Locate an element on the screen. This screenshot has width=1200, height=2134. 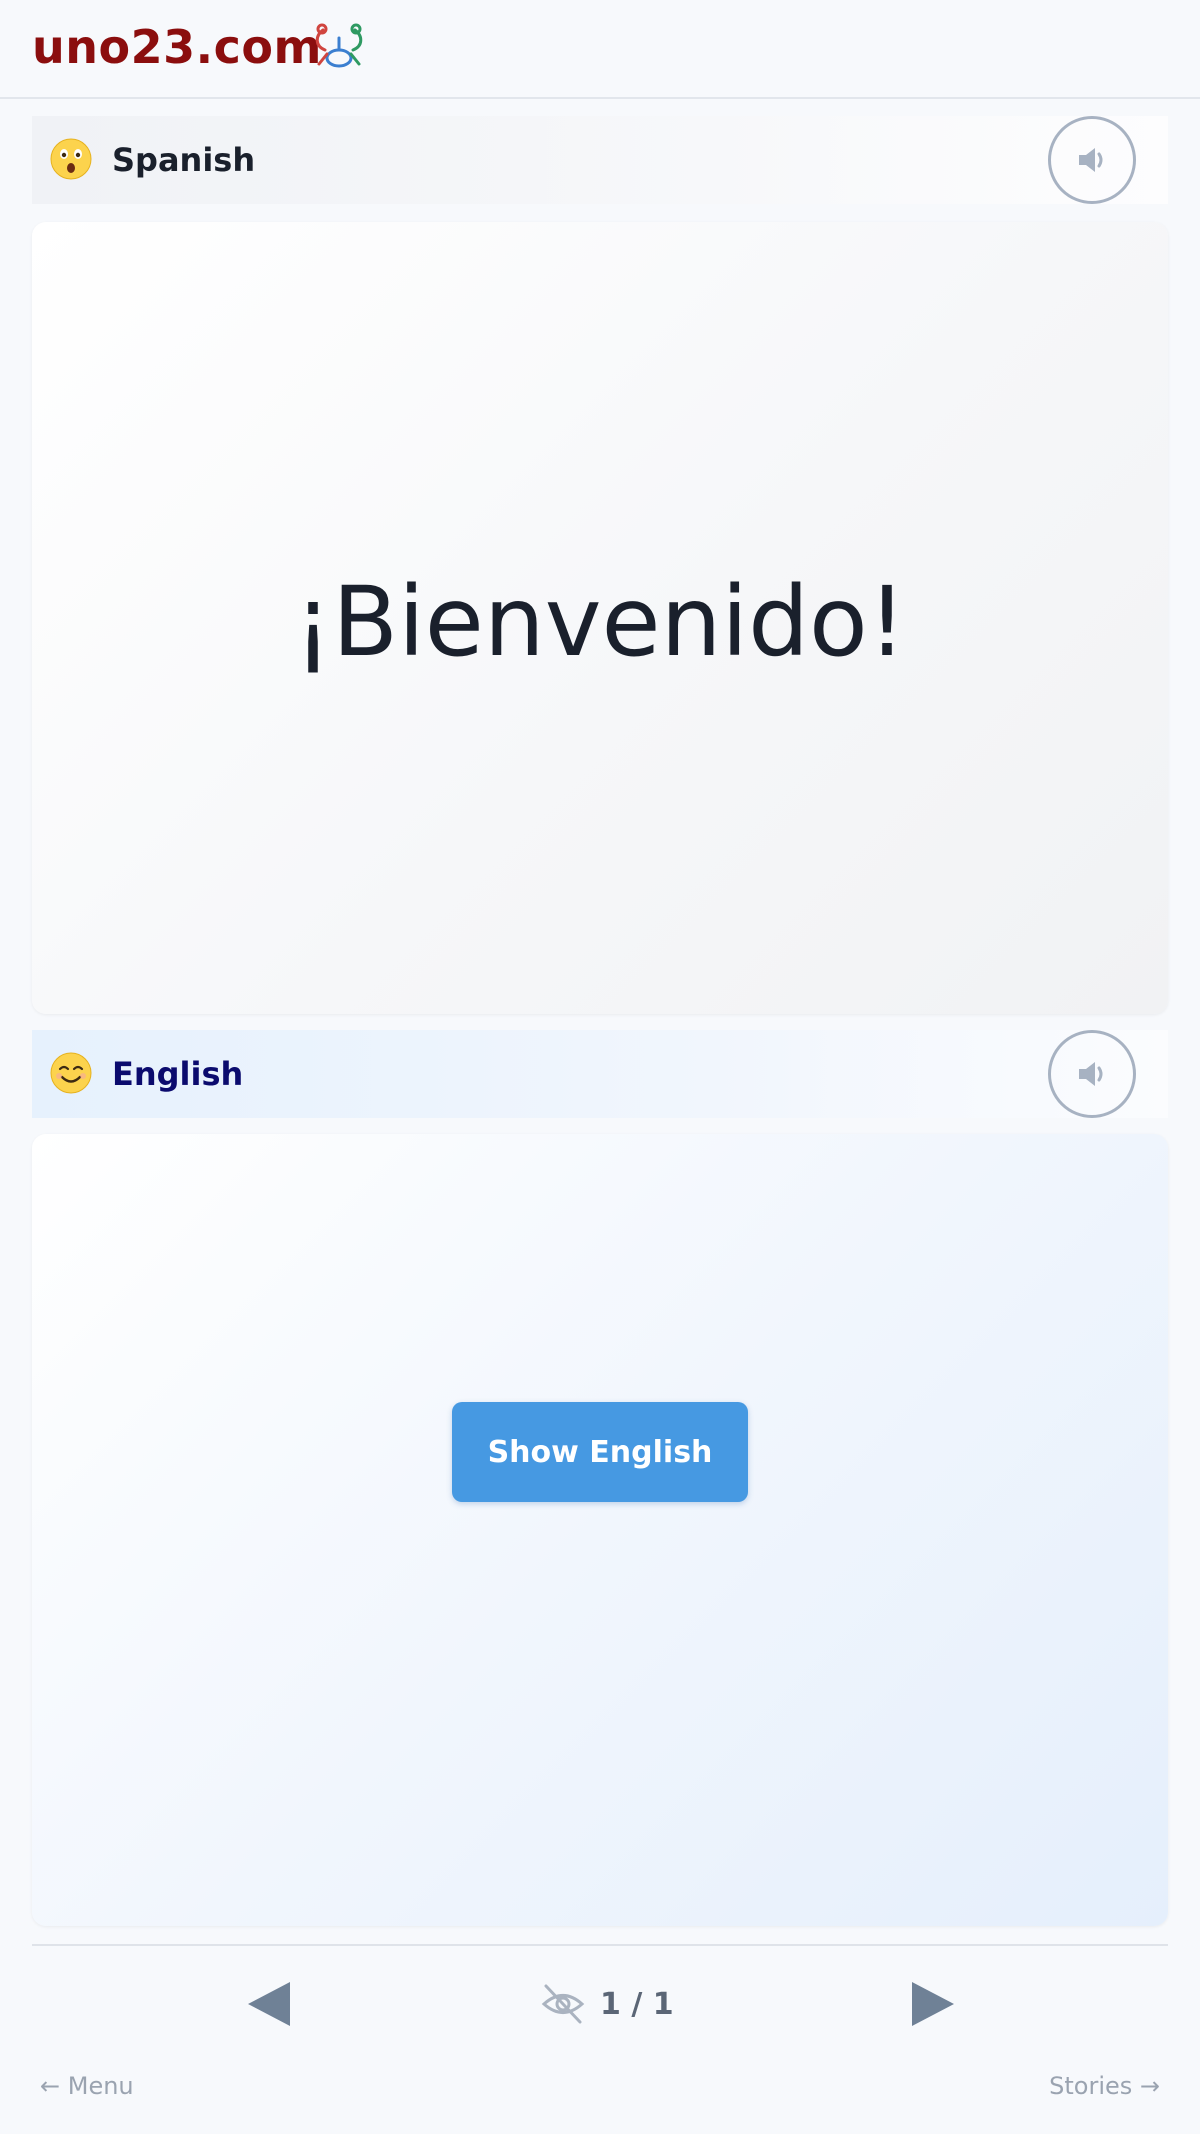
stories-link: Stories → is located at coordinates (1104, 2086).